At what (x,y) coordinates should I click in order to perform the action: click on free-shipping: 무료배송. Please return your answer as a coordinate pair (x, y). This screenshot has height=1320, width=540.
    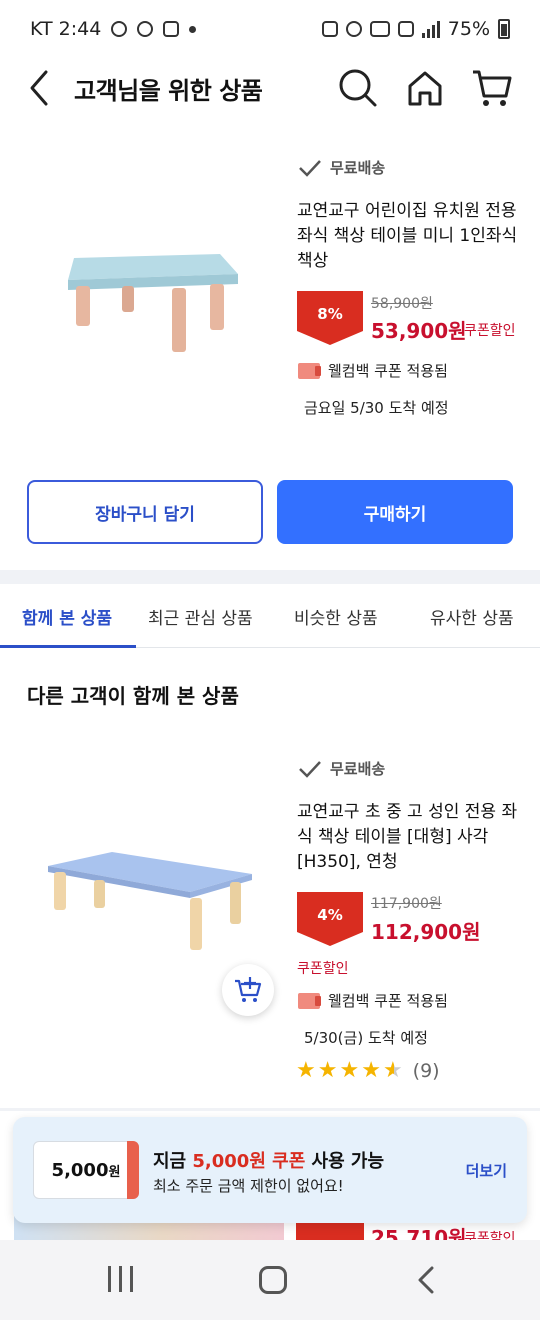
    Looking at the image, I should click on (341, 167).